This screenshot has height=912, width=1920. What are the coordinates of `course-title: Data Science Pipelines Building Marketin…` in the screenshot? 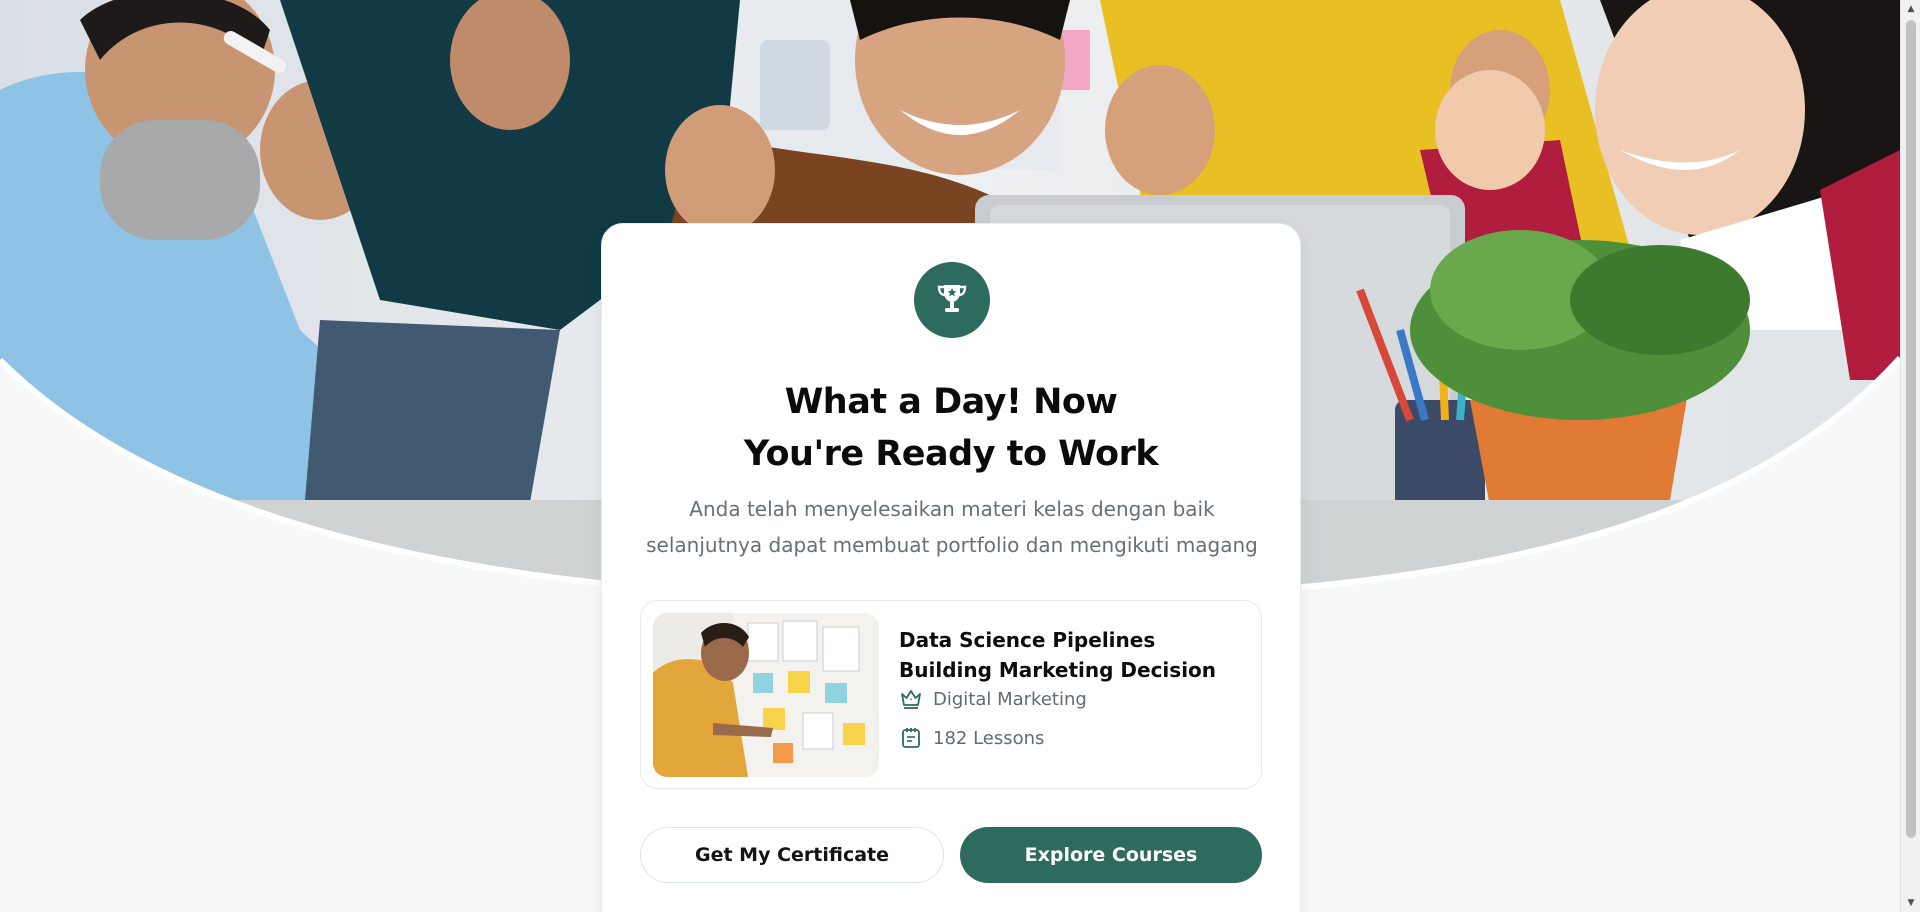 It's located at (1074, 655).